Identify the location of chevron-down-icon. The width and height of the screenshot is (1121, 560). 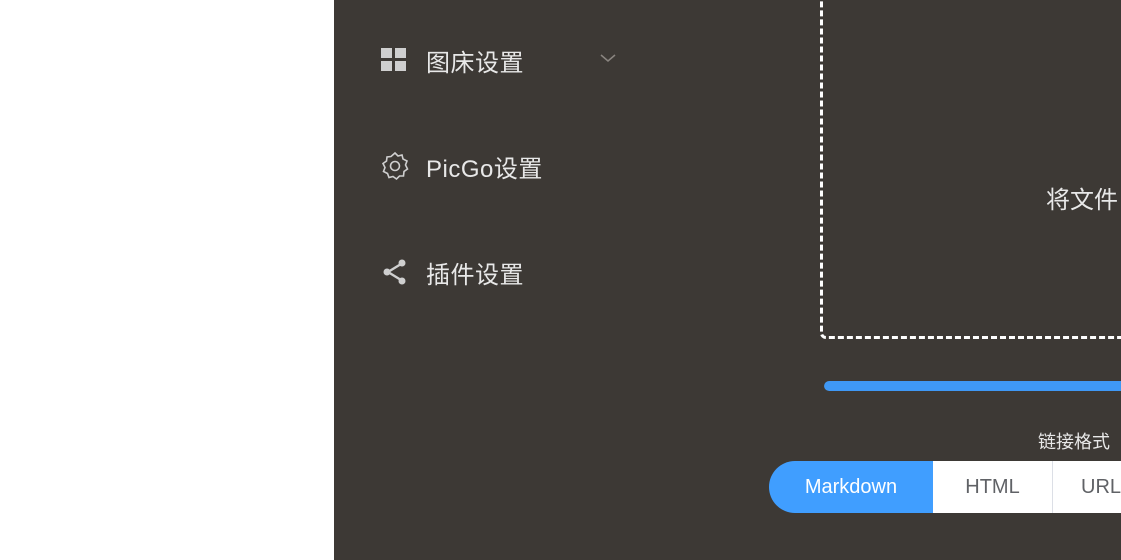
(608, 58).